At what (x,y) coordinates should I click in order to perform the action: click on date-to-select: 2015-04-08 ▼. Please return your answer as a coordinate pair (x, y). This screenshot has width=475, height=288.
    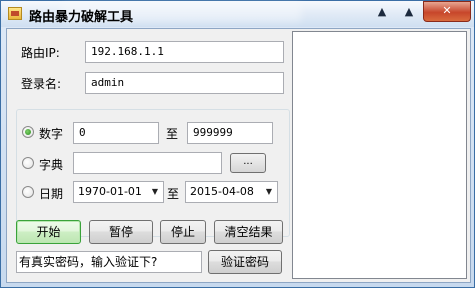
    Looking at the image, I should click on (231, 192).